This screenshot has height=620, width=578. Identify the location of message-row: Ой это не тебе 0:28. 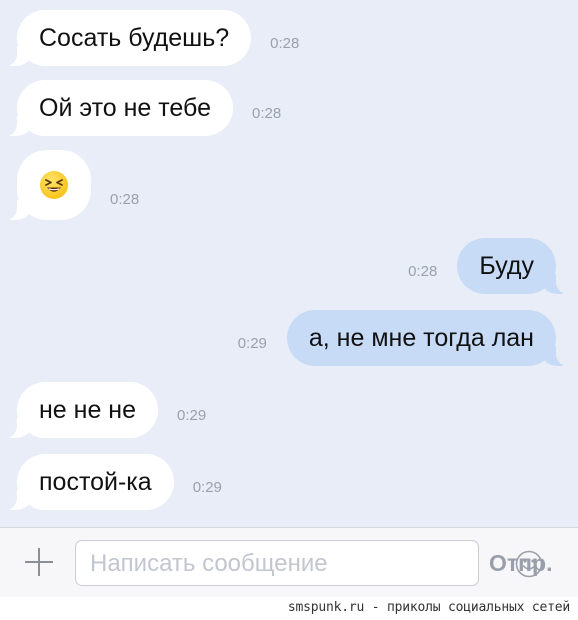
(142, 108).